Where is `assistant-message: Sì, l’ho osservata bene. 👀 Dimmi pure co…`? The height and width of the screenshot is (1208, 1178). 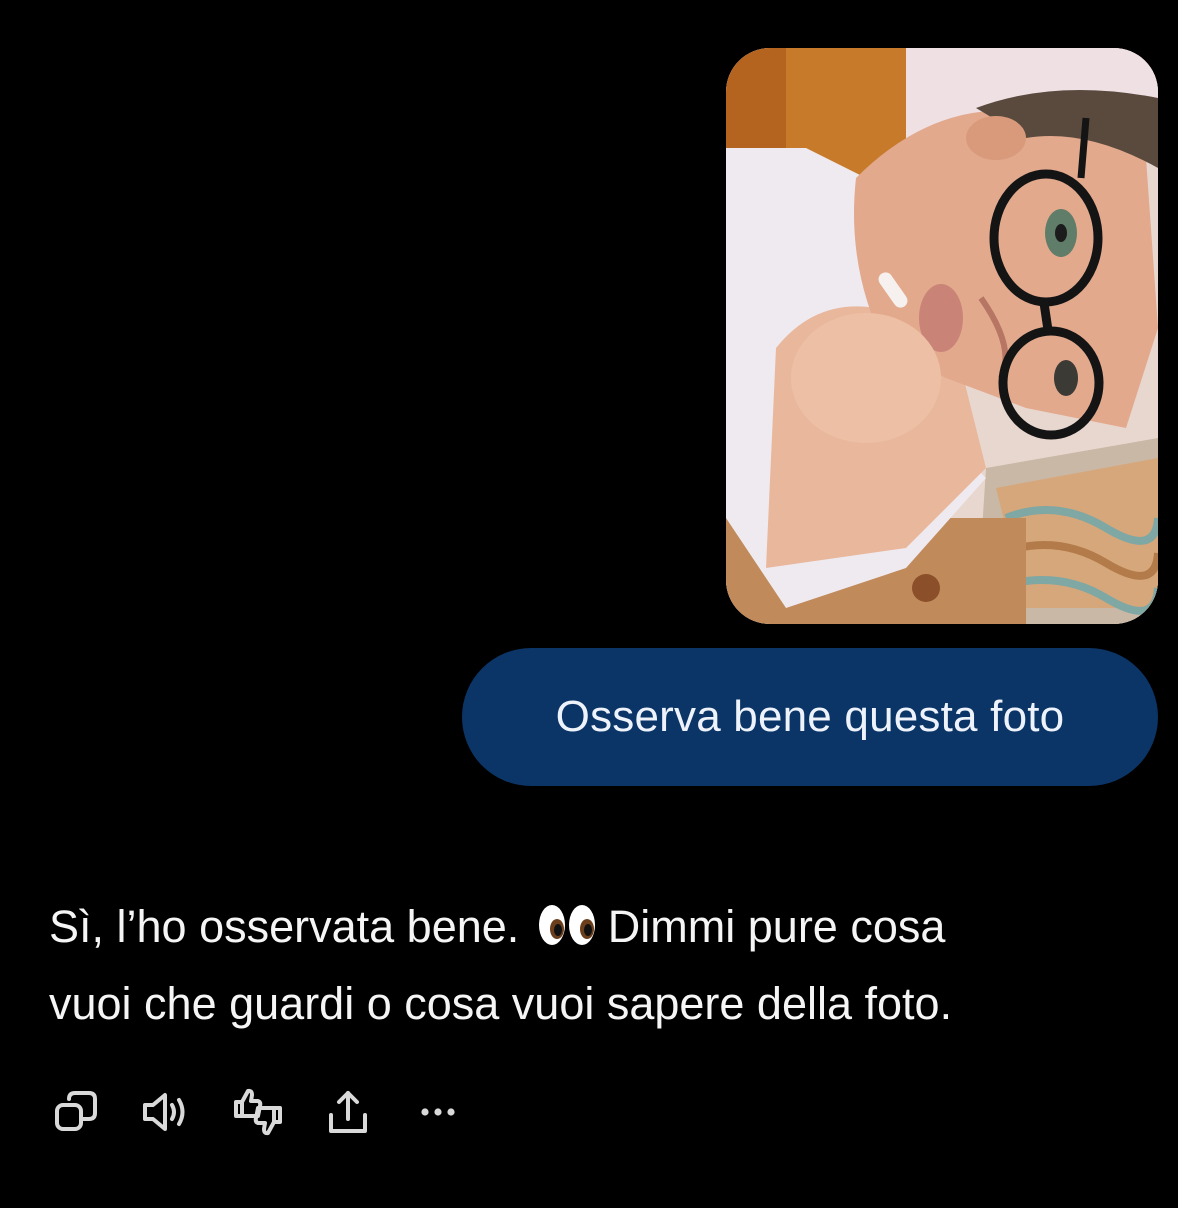 assistant-message: Sì, l’ho osservata bene. 👀 Dimmi pure co… is located at coordinates (589, 965).